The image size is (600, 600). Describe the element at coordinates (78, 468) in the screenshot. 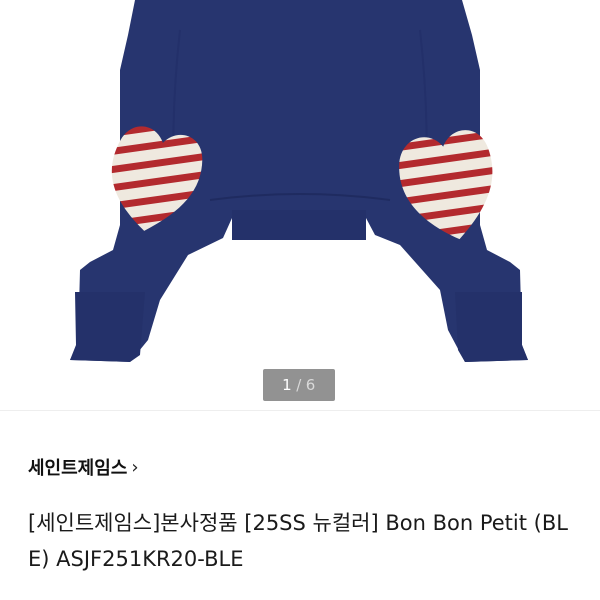

I see `brand-name: 세인트제임스` at that location.